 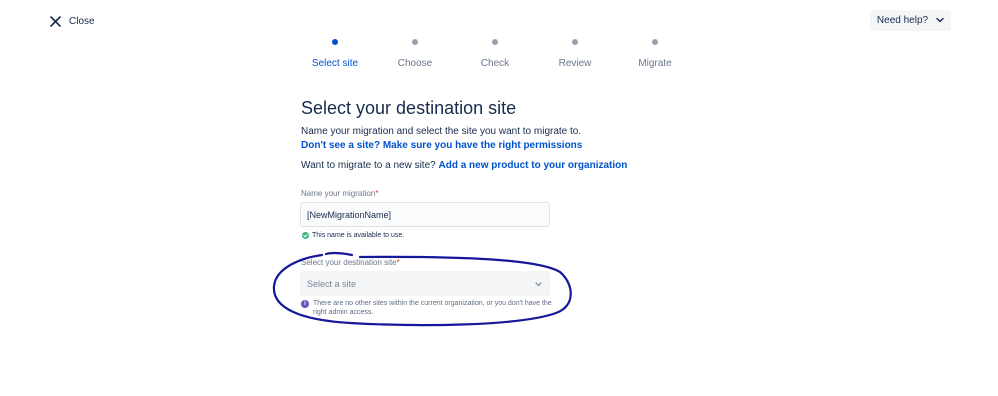 I want to click on close-button: Close, so click(x=72, y=21).